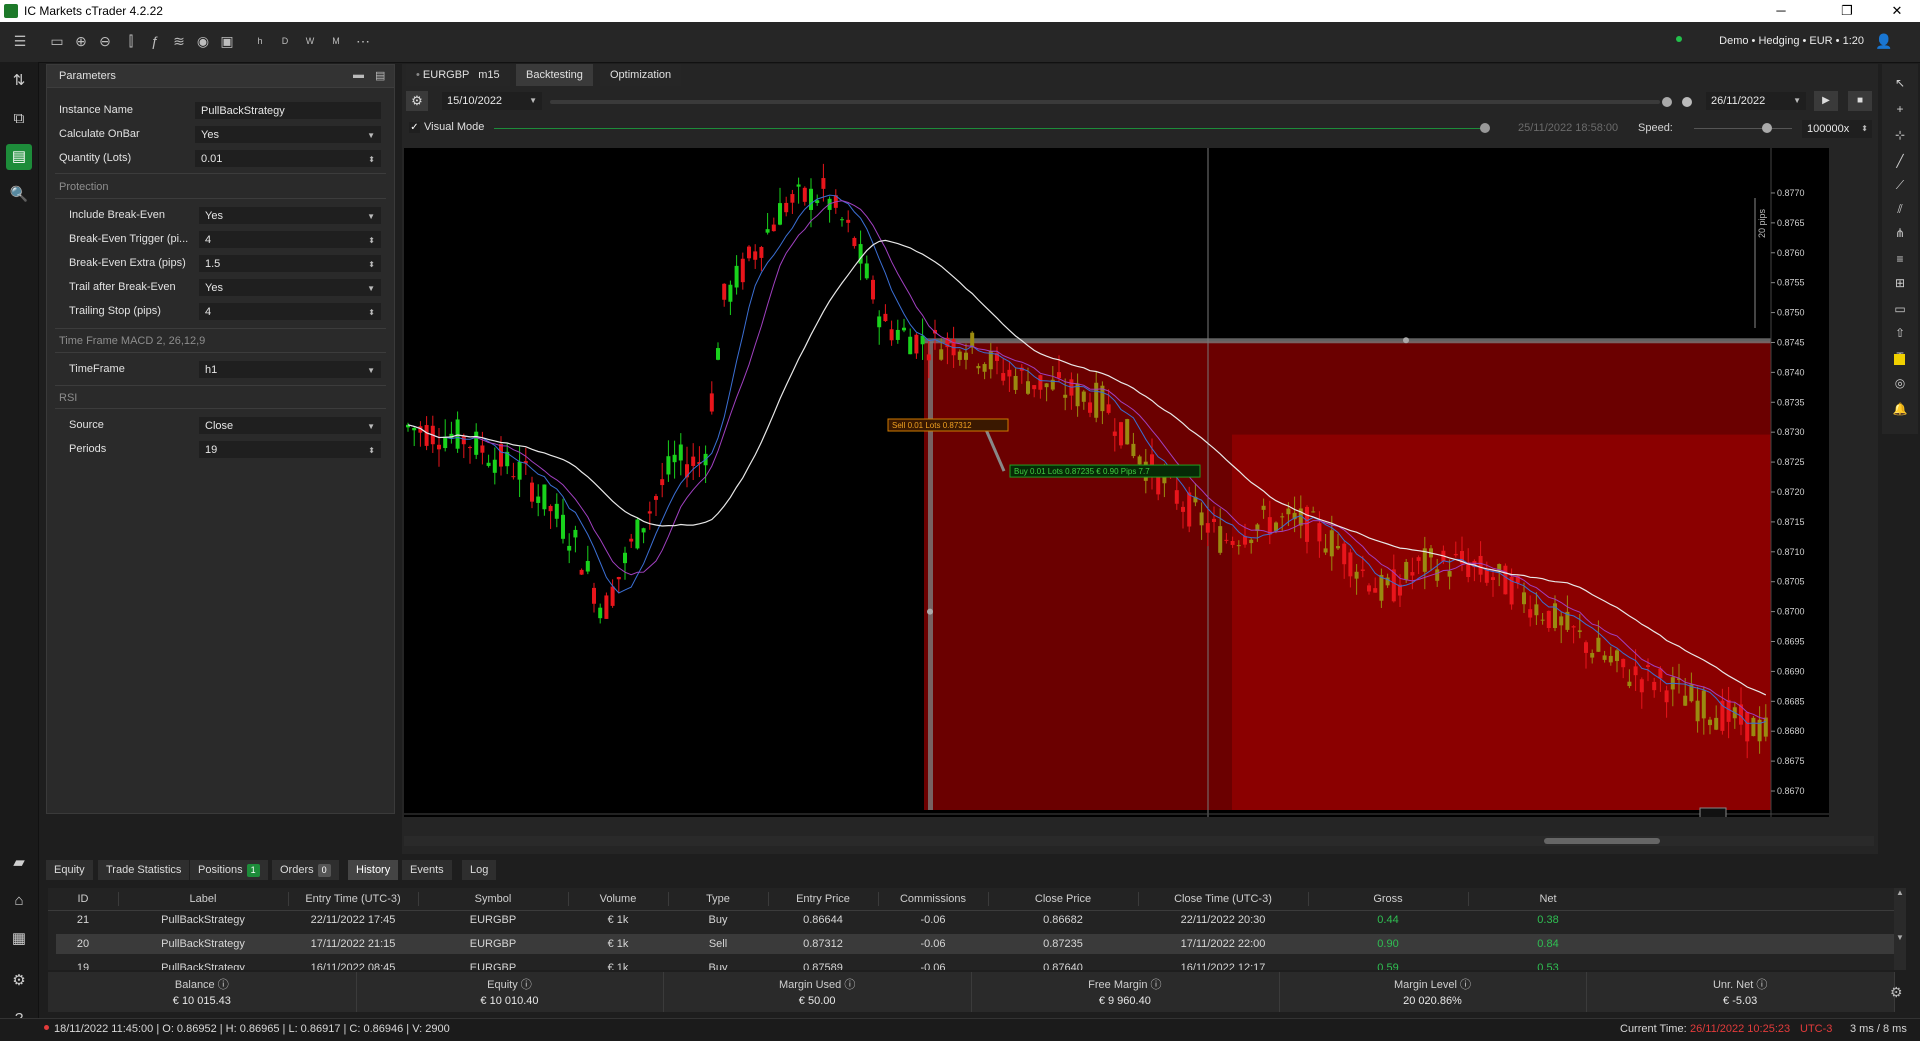  What do you see at coordinates (373, 870) in the screenshot?
I see `tab-history: History` at bounding box center [373, 870].